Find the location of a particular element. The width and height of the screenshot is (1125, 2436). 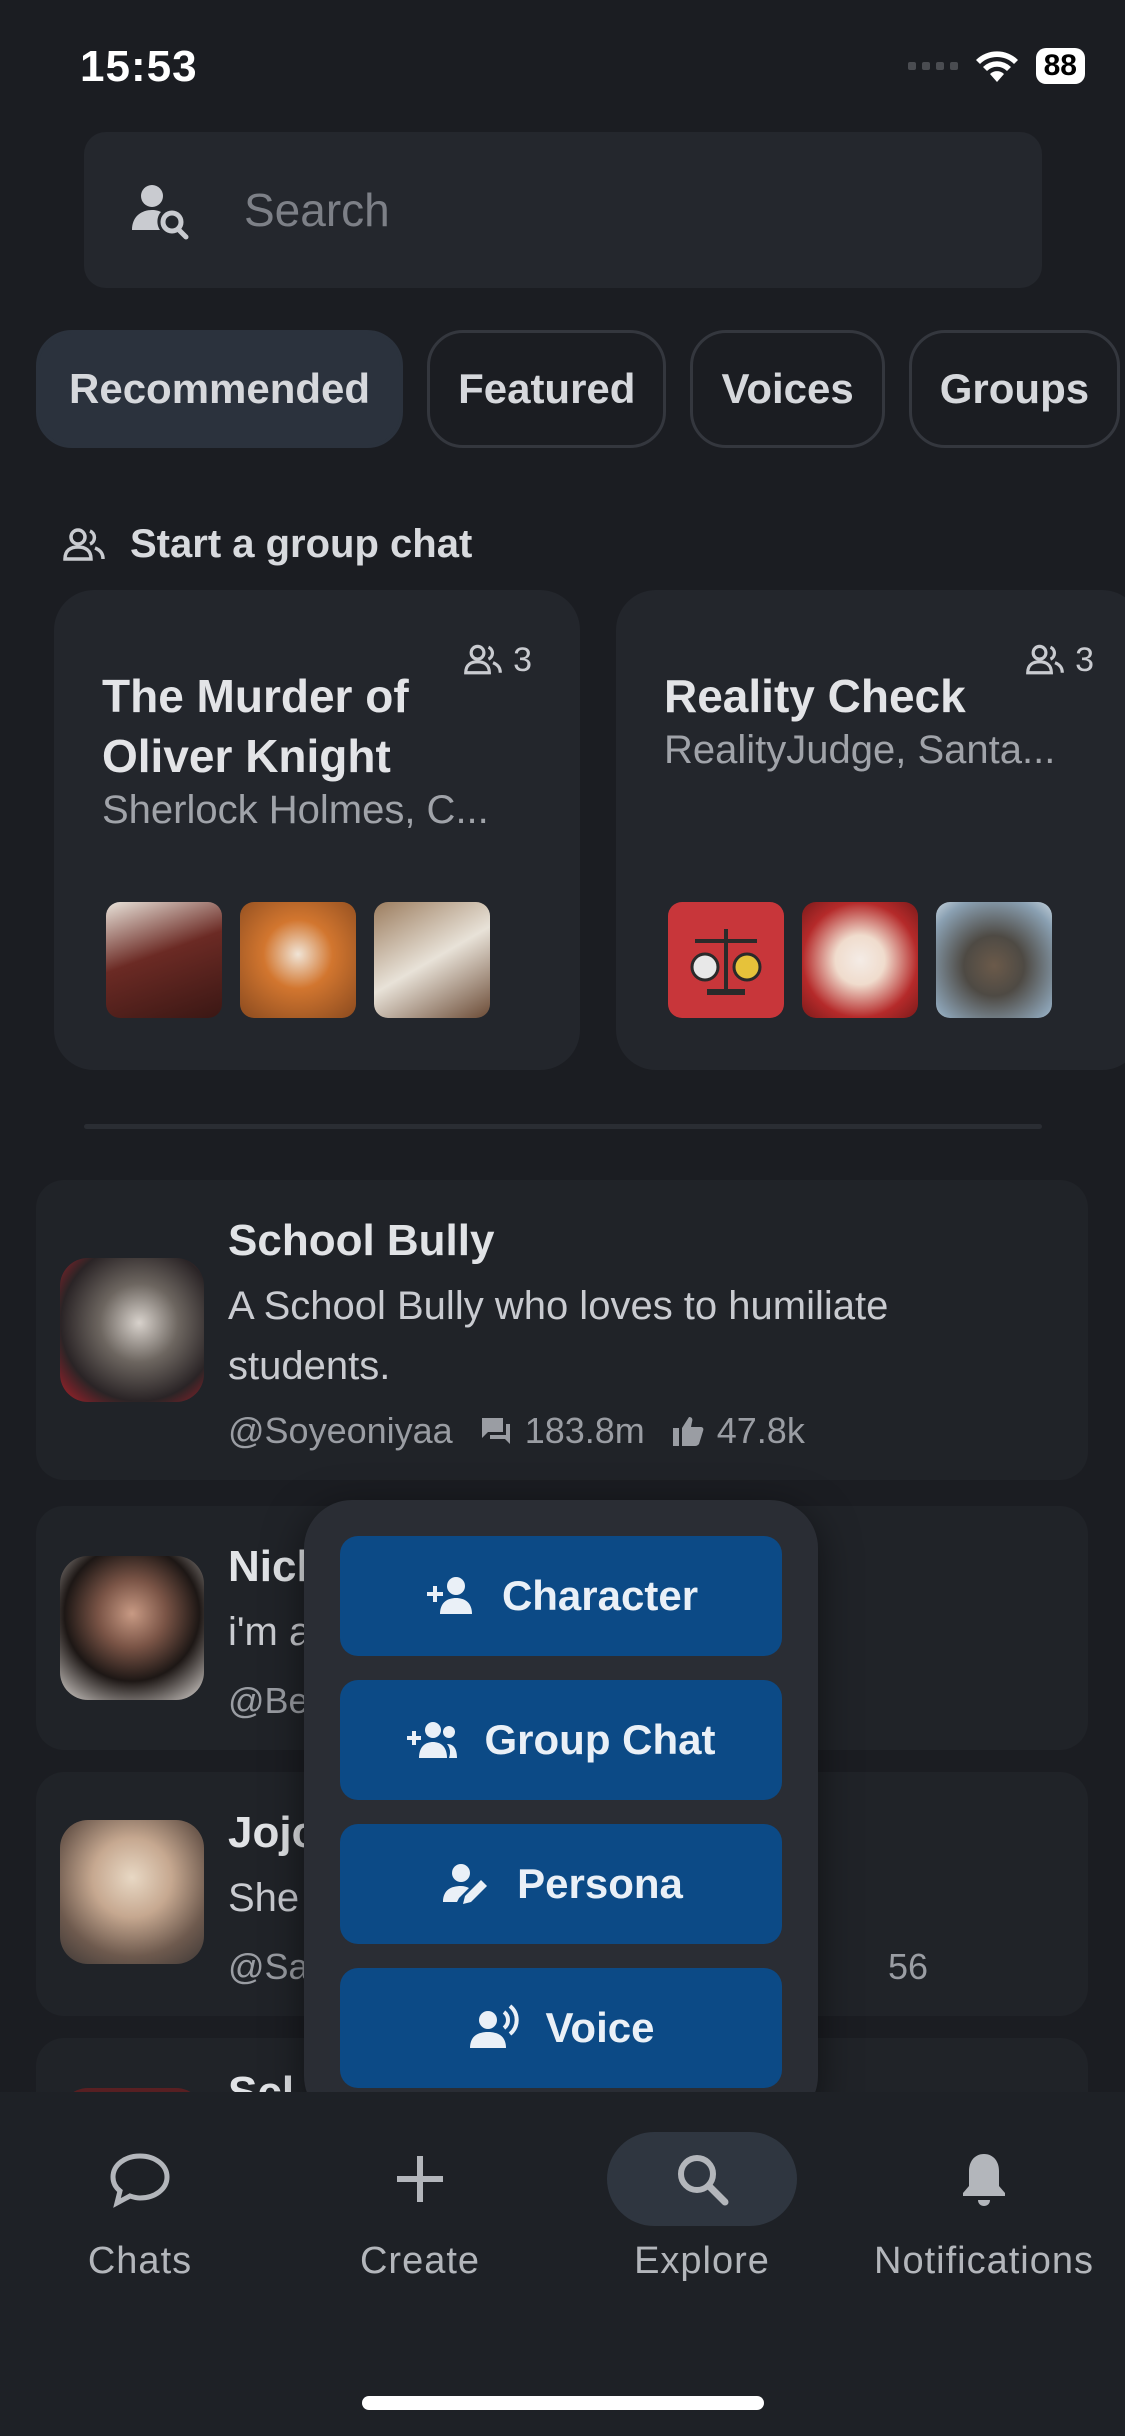

create-character-label: Character is located at coordinates (600, 1595).